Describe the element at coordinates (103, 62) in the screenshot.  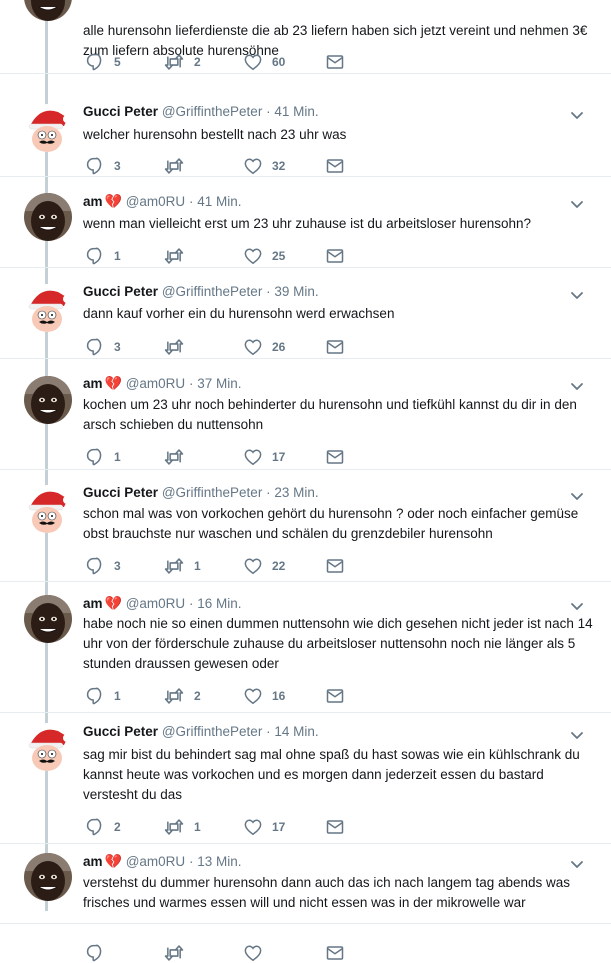
I see `reply-button: 5` at that location.